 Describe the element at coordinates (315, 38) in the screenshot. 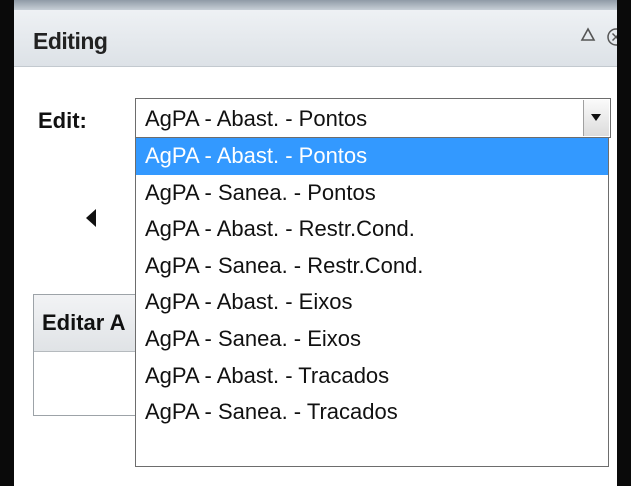

I see `panel-titlebar: Editing` at that location.